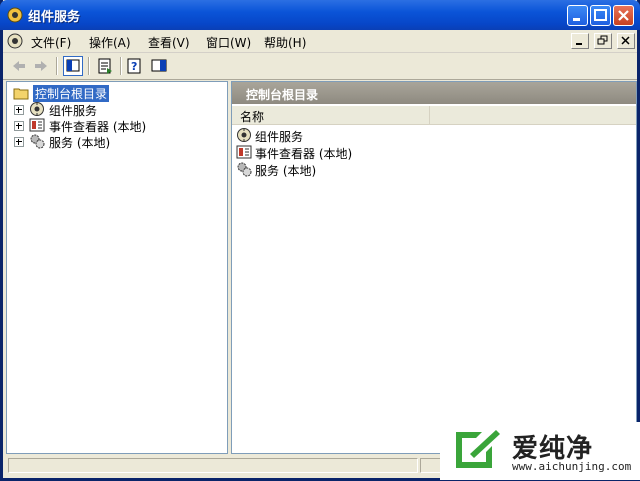 This screenshot has height=481, width=640. I want to click on maximize-icon, so click(600, 15).